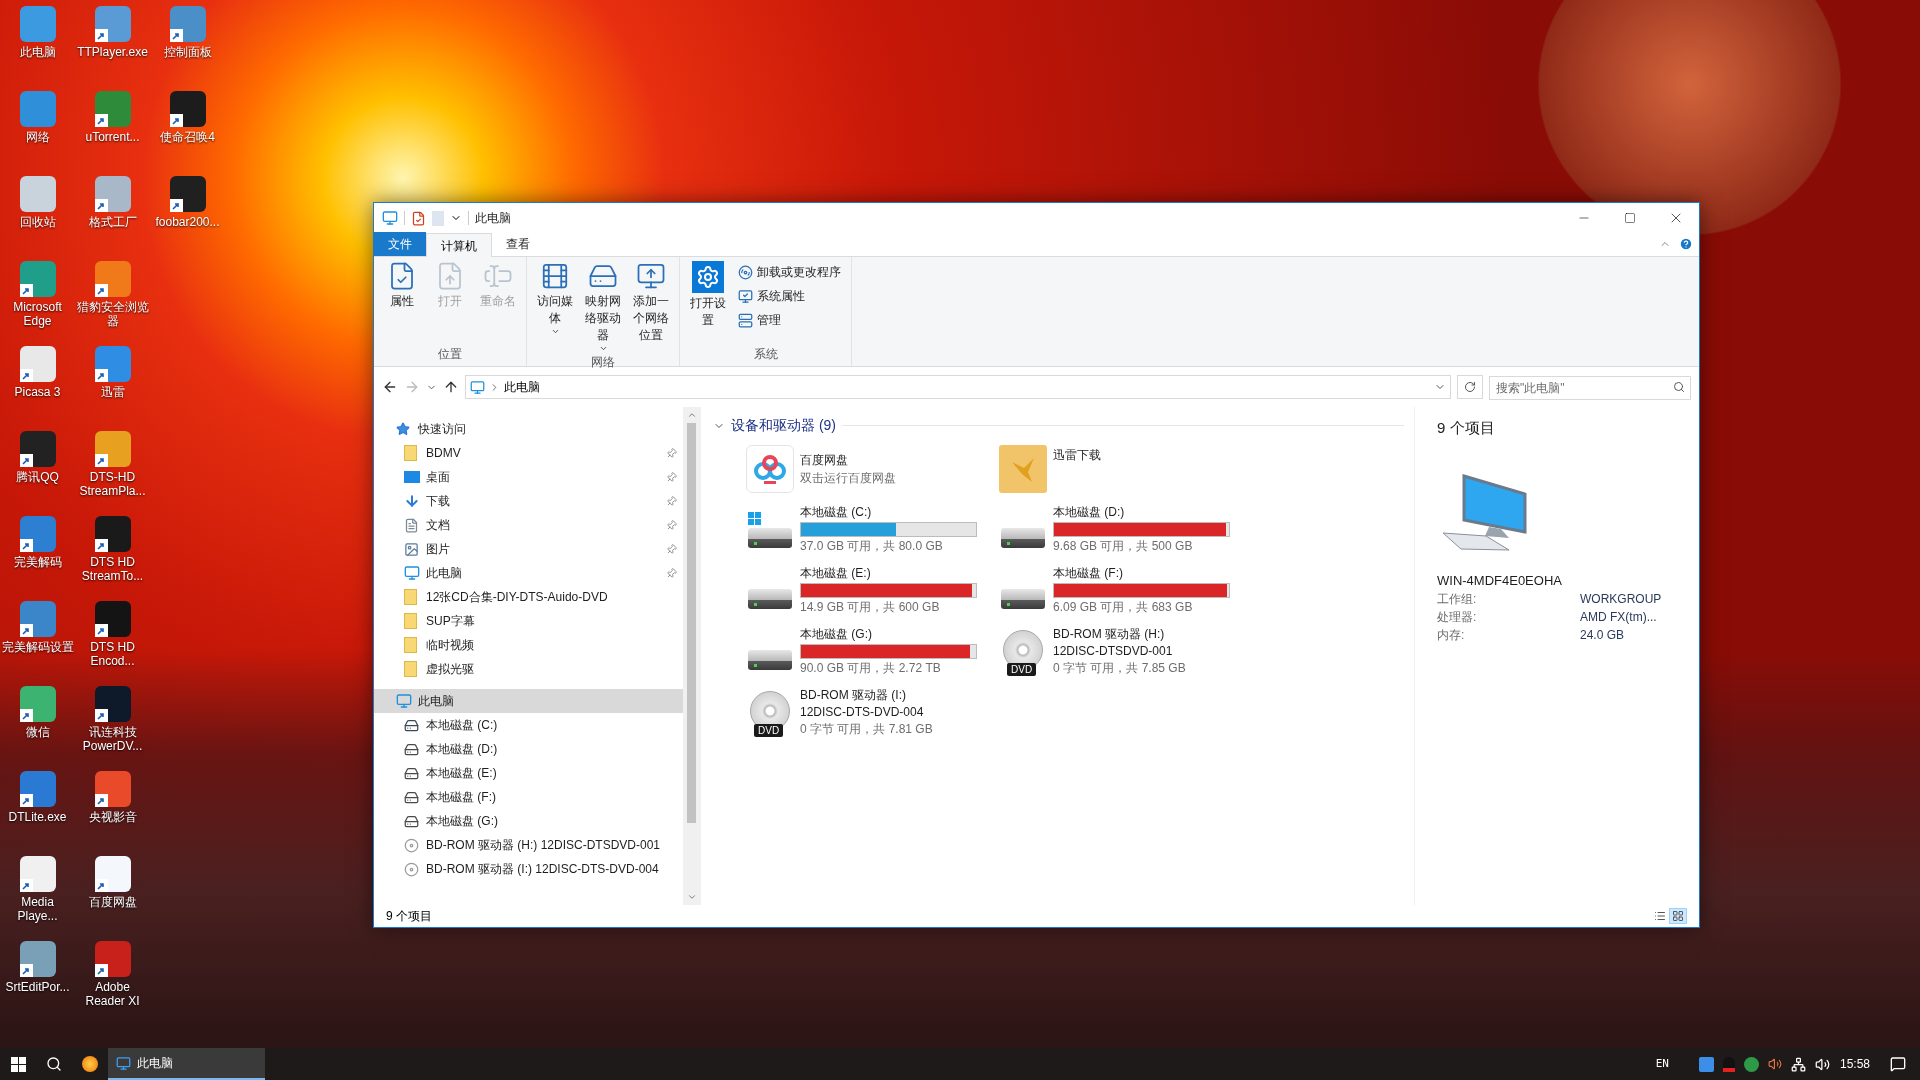 The image size is (1920, 1080). I want to click on address-bar: 此电脑, so click(958, 387).